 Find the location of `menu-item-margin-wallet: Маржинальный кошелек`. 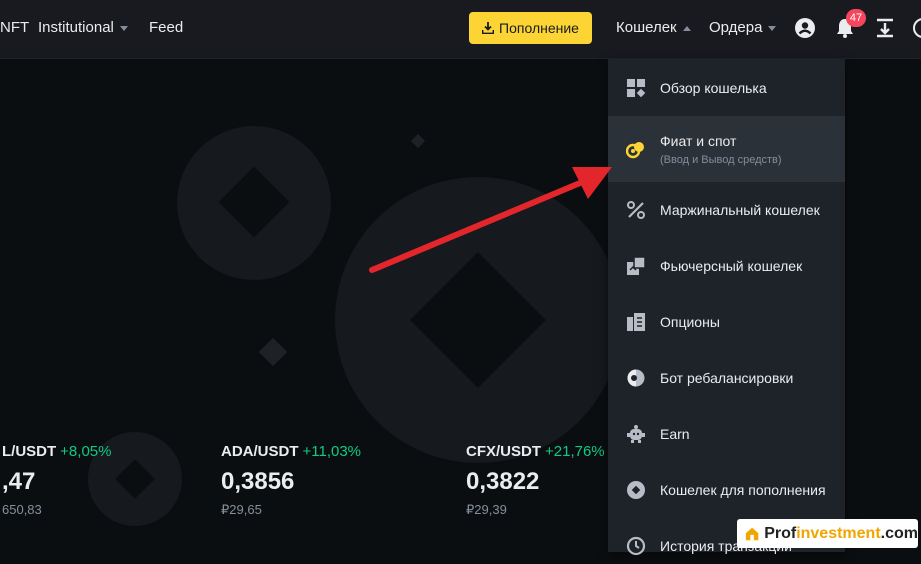

menu-item-margin-wallet: Маржинальный кошелек is located at coordinates (726, 210).